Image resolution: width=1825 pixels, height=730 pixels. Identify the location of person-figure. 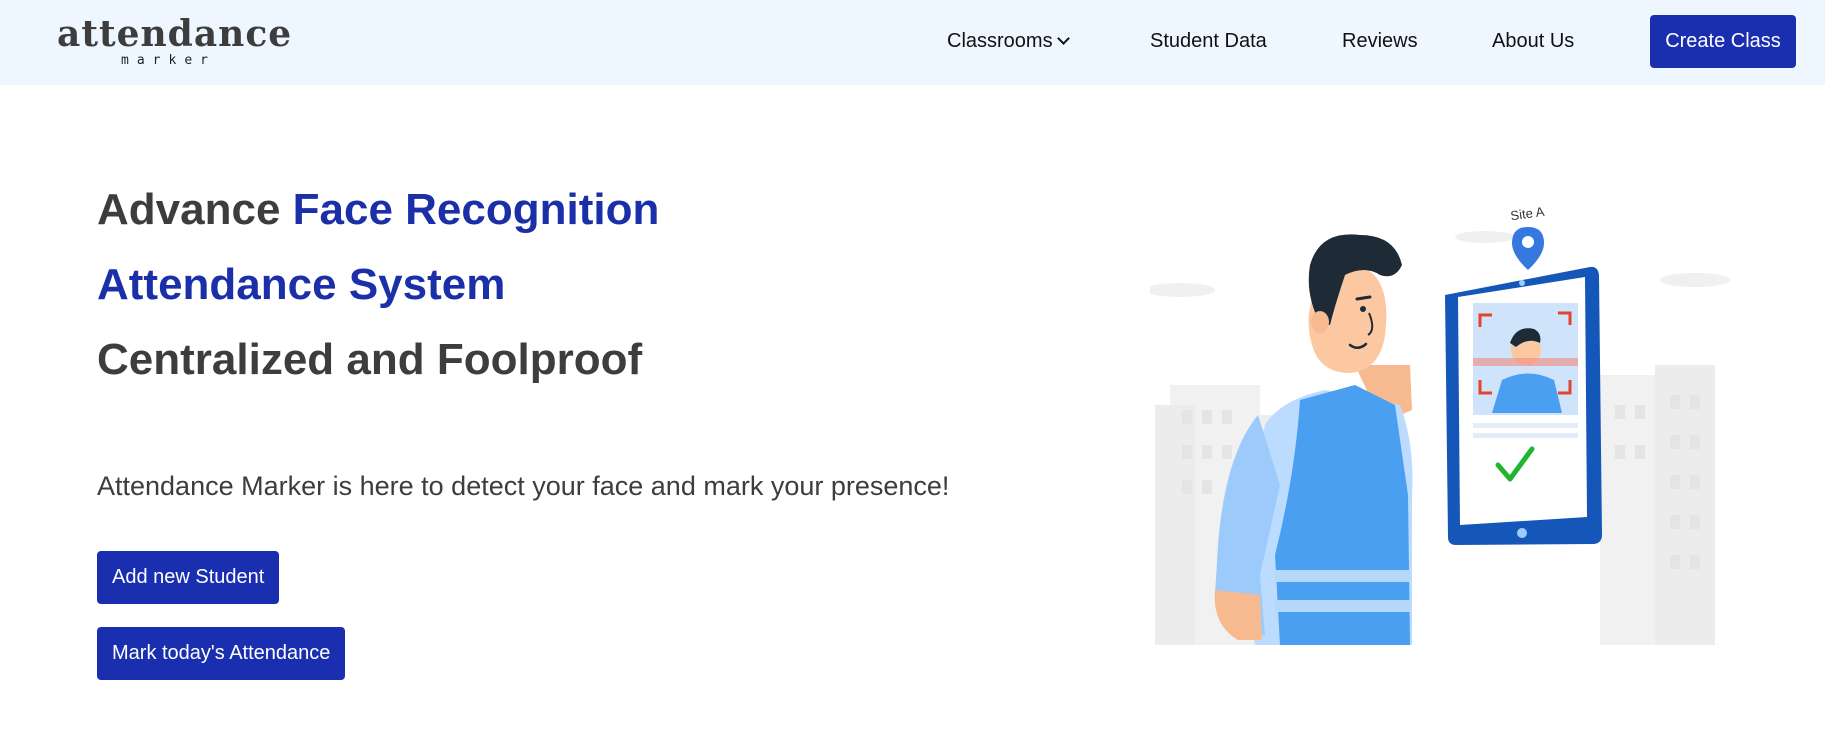
(1313, 439).